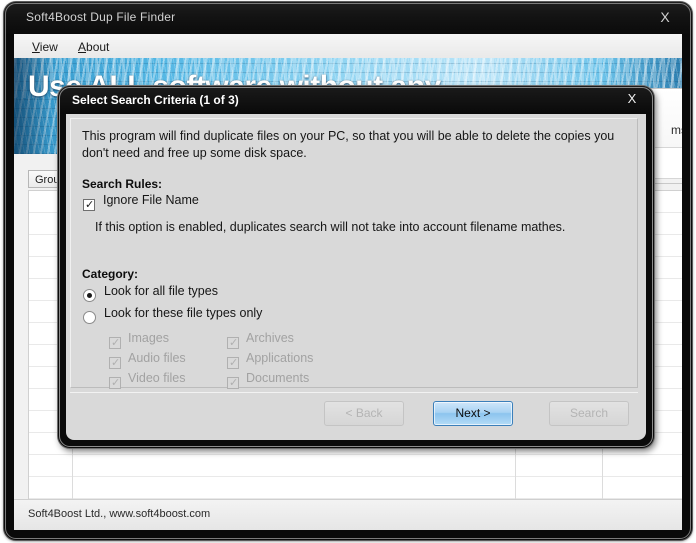 This screenshot has width=696, height=543. I want to click on checkbox-ignore-file-name: ✓, so click(89, 205).